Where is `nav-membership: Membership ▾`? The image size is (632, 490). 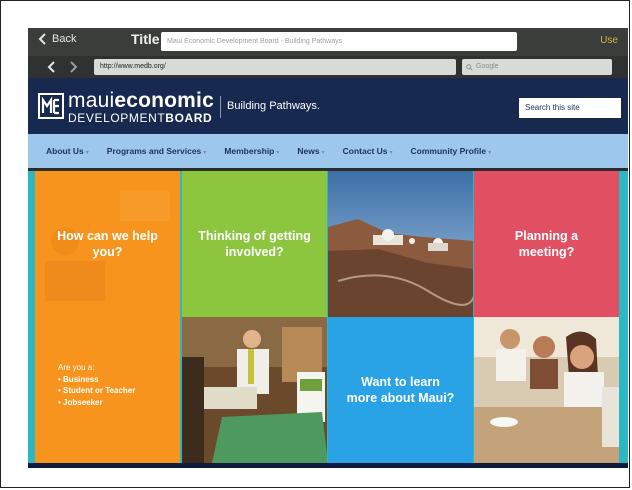 nav-membership: Membership ▾ is located at coordinates (251, 151).